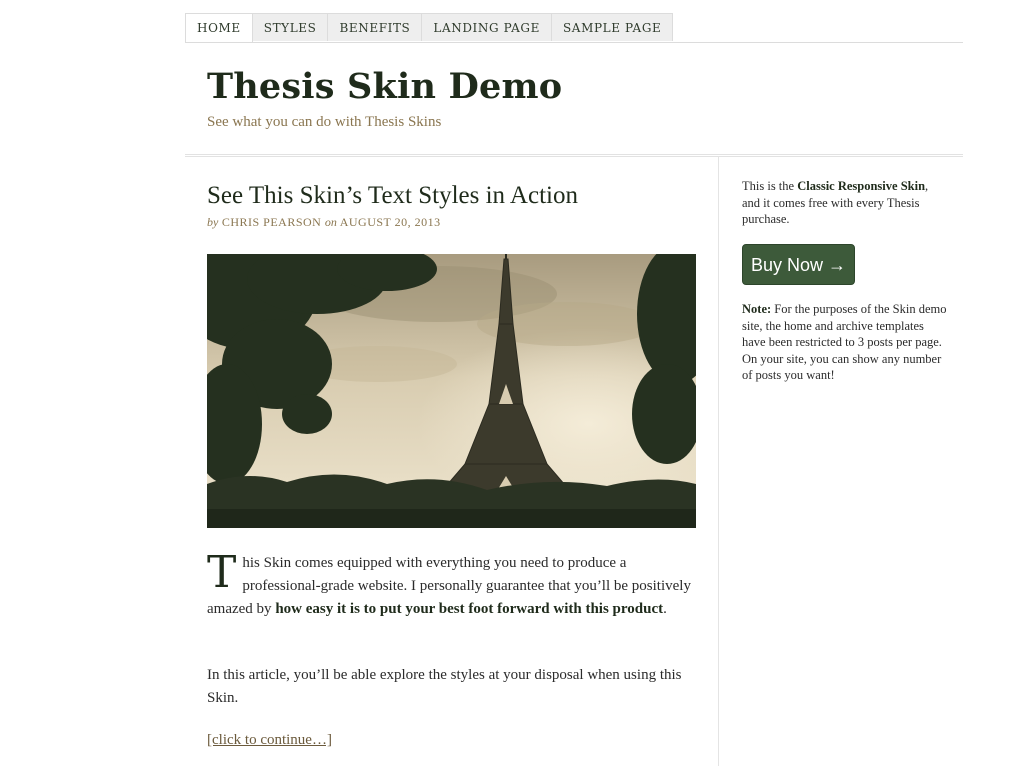 The width and height of the screenshot is (1024, 766). What do you see at coordinates (375, 27) in the screenshot?
I see `nav-tab-benefits: BENEFITS` at bounding box center [375, 27].